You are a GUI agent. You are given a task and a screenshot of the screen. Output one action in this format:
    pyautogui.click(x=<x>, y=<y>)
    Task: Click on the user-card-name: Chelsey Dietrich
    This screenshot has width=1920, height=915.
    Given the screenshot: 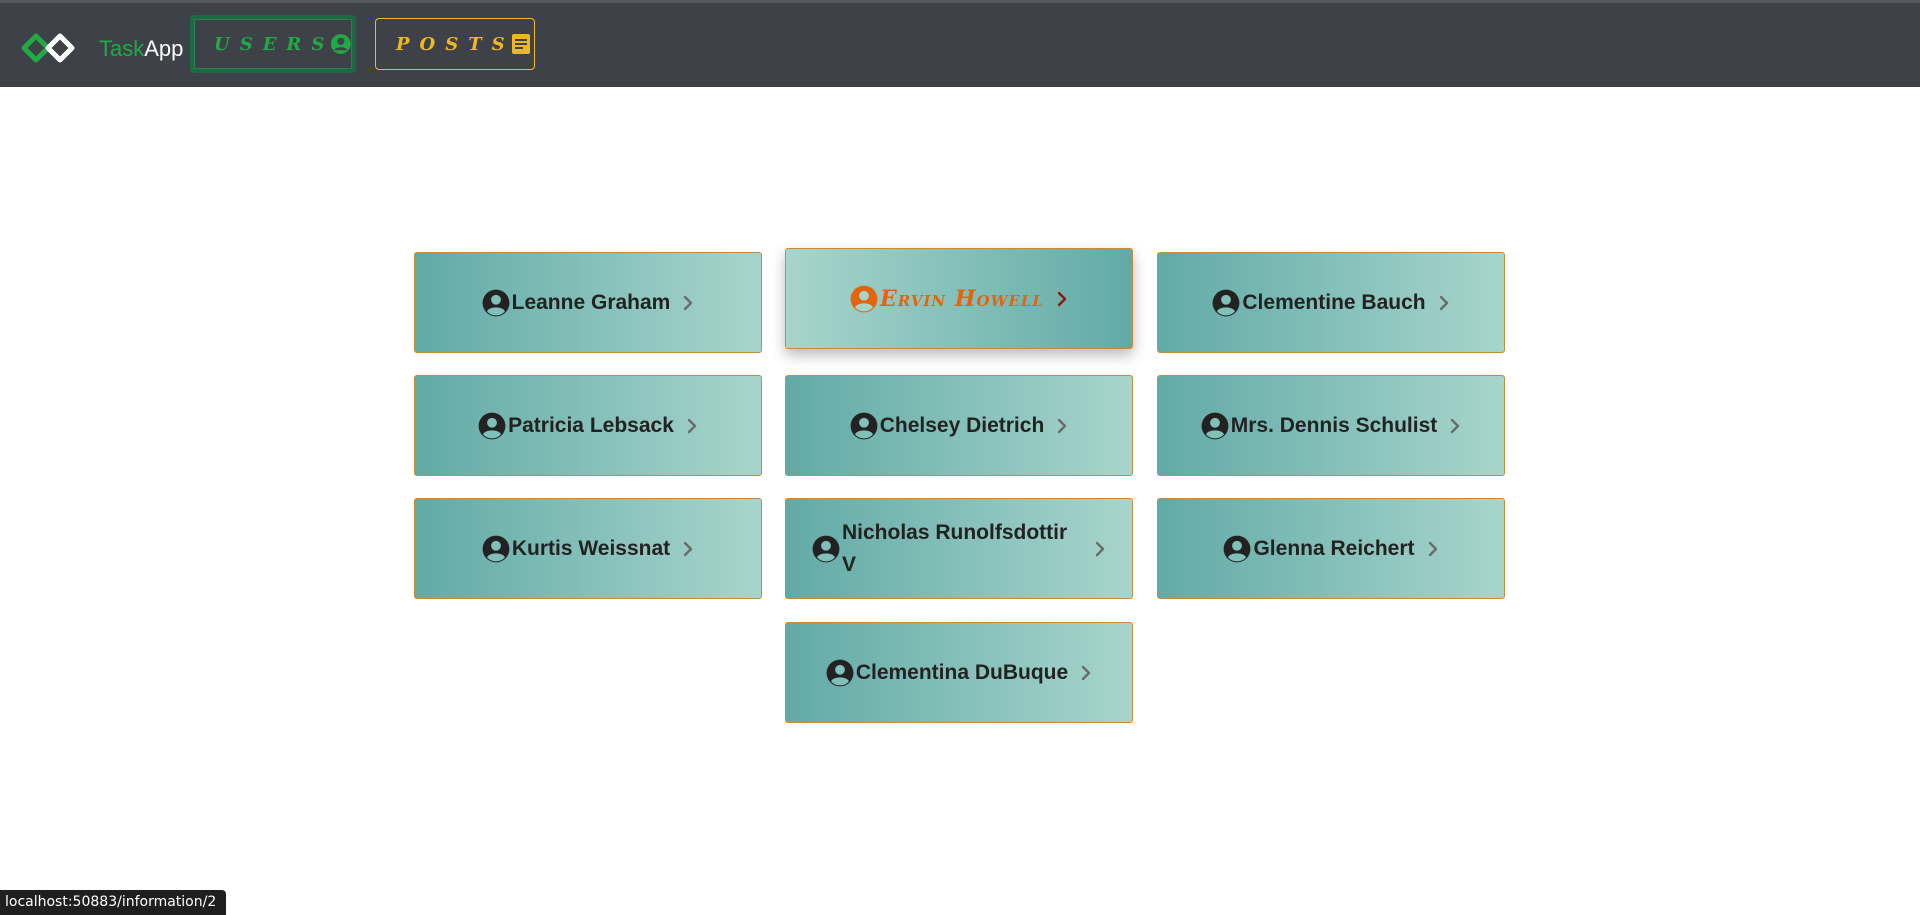 What is the action you would take?
    pyautogui.click(x=962, y=425)
    